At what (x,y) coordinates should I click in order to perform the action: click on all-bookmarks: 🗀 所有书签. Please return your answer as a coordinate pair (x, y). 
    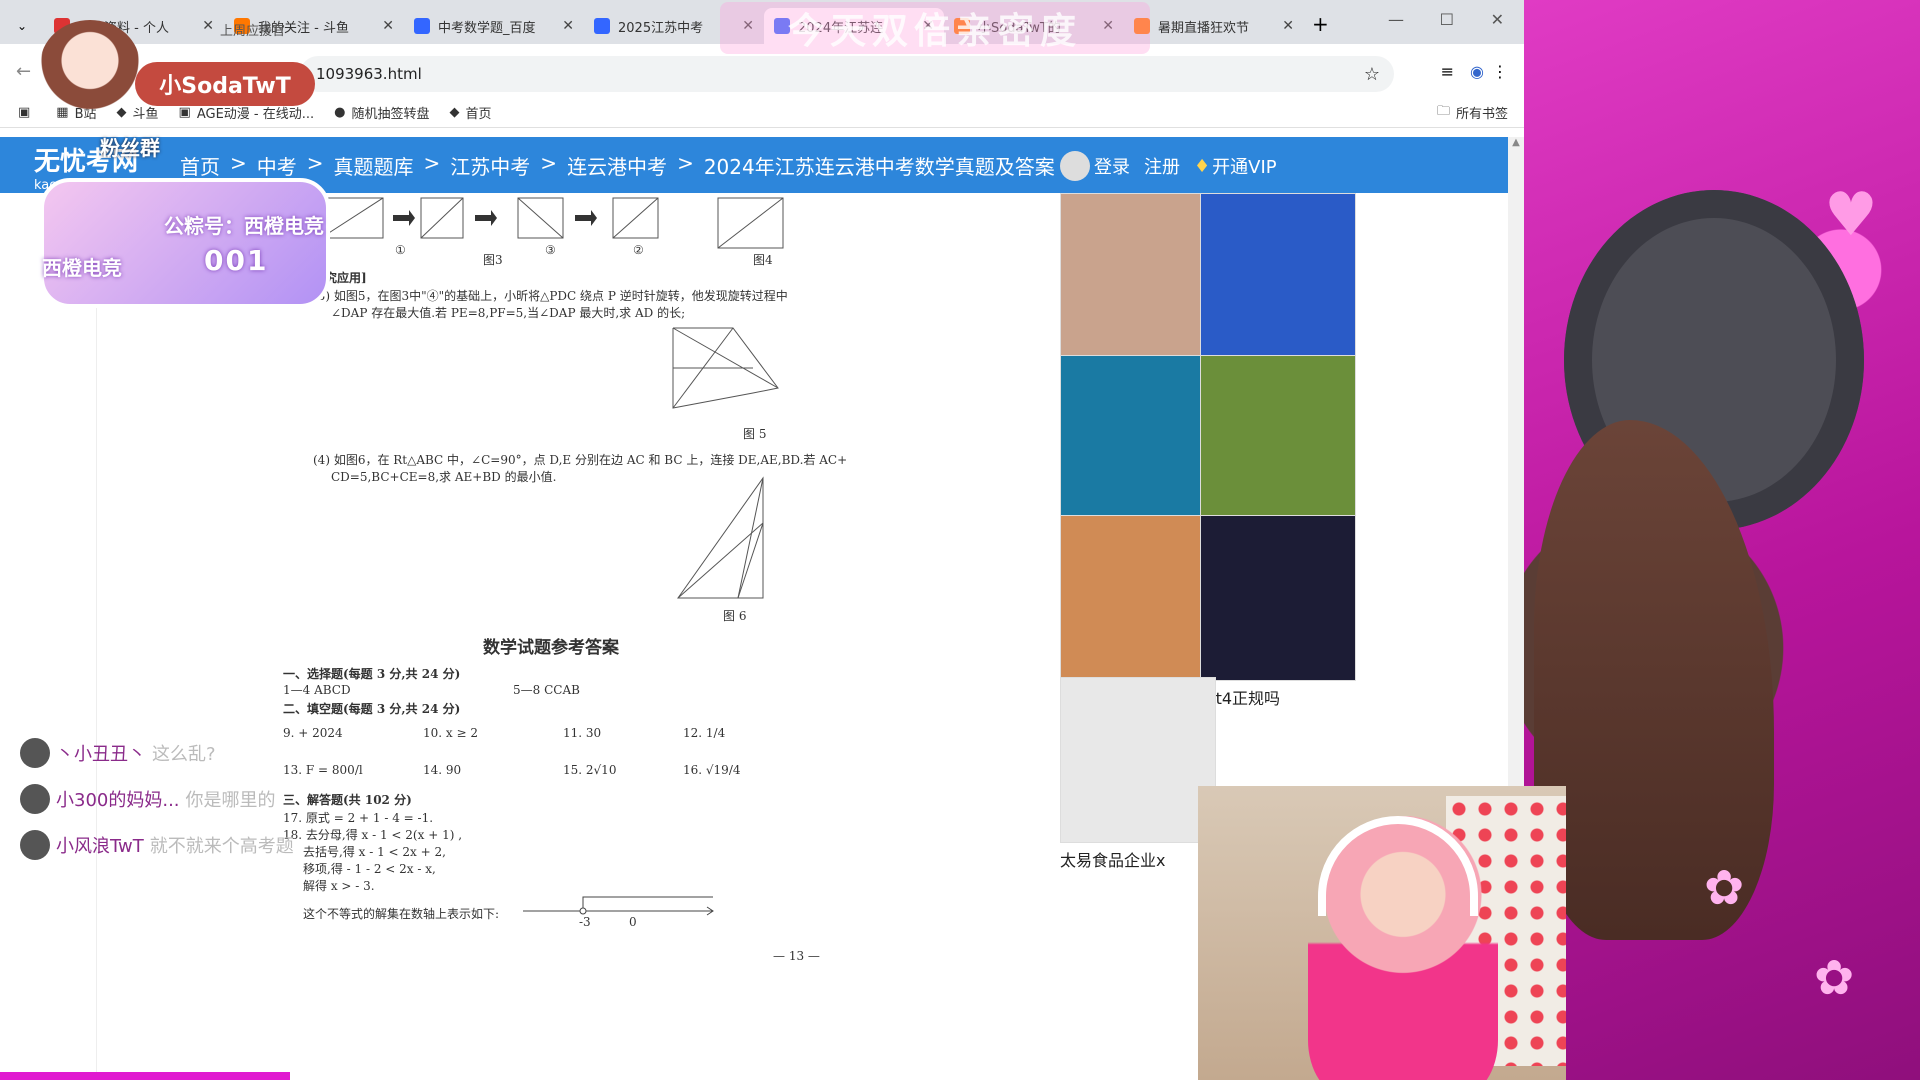
    Looking at the image, I should click on (1472, 113).